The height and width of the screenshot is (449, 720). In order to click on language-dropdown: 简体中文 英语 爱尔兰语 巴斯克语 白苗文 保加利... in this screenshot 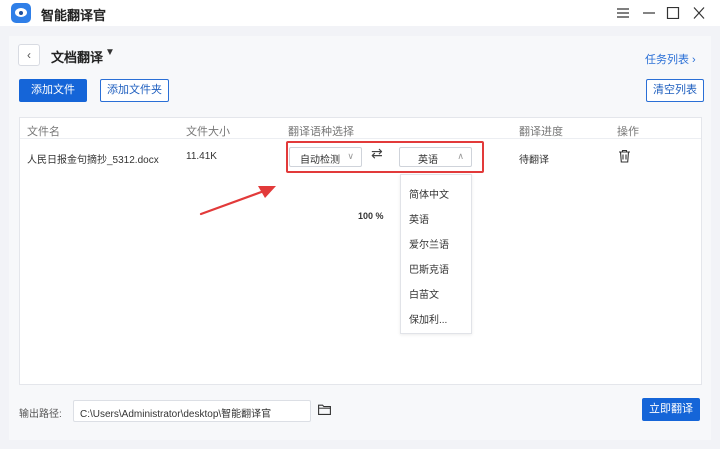, I will do `click(436, 254)`.